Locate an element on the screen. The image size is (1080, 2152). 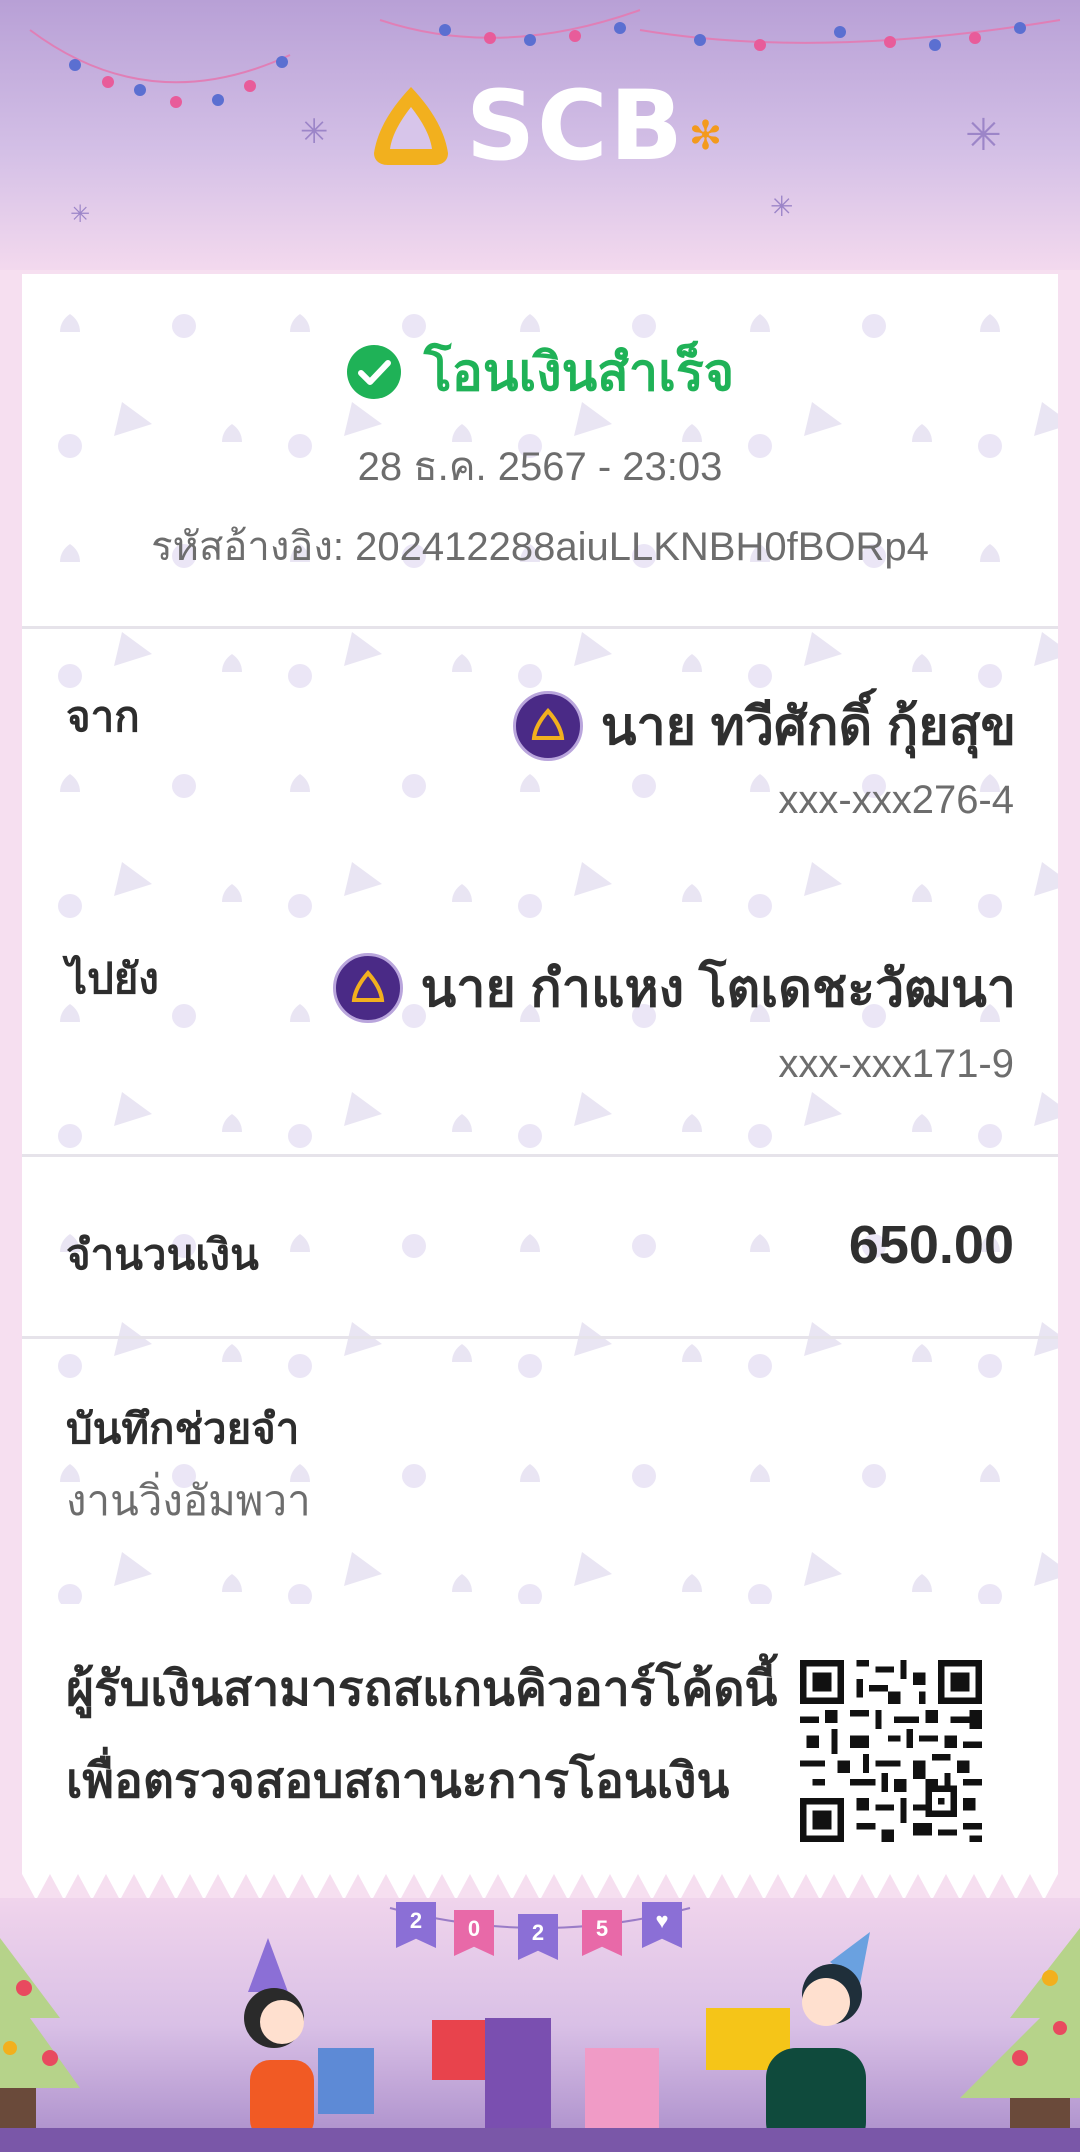
recipient-name-row: นาย กำแหง โตเดชะวัฒนา is located at coordinates (674, 987).